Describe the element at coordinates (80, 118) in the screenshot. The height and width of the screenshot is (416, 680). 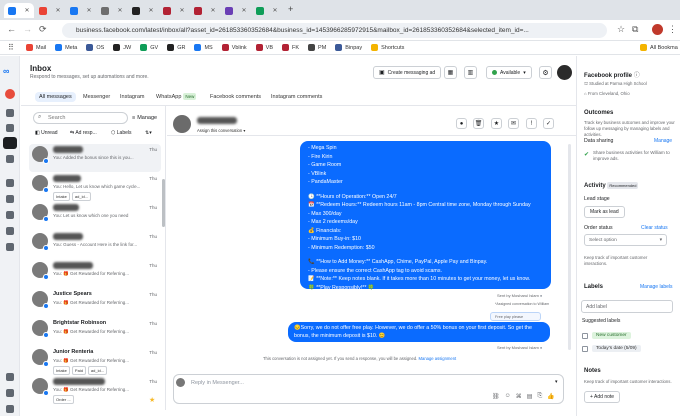
I see `search-input: Search` at that location.